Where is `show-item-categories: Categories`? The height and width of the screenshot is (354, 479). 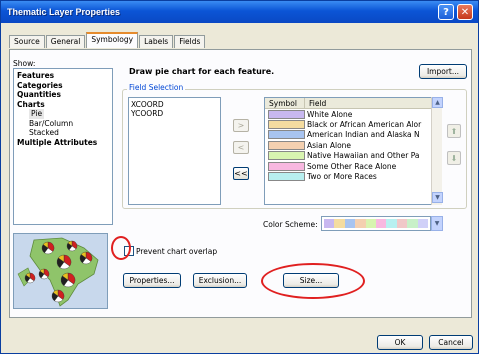
show-item-categories: Categories is located at coordinates (63, 86).